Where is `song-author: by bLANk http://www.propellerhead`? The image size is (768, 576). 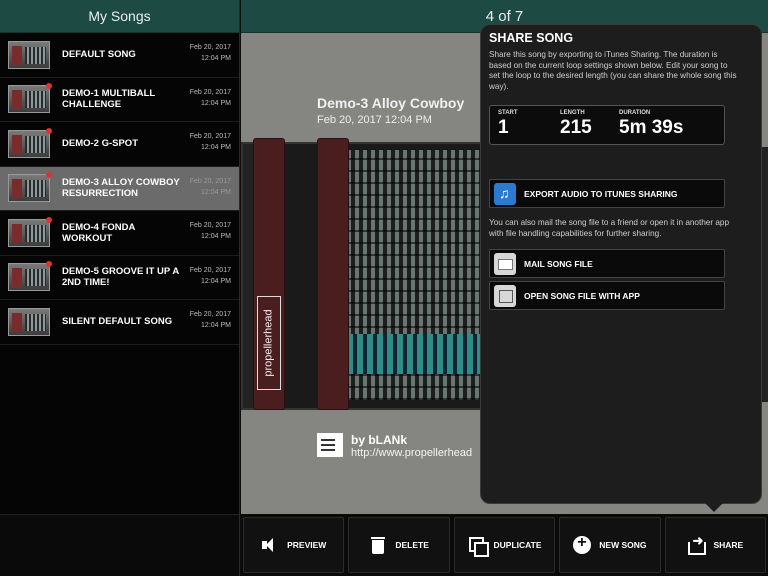 song-author: by bLANk http://www.propellerhead is located at coordinates (394, 446).